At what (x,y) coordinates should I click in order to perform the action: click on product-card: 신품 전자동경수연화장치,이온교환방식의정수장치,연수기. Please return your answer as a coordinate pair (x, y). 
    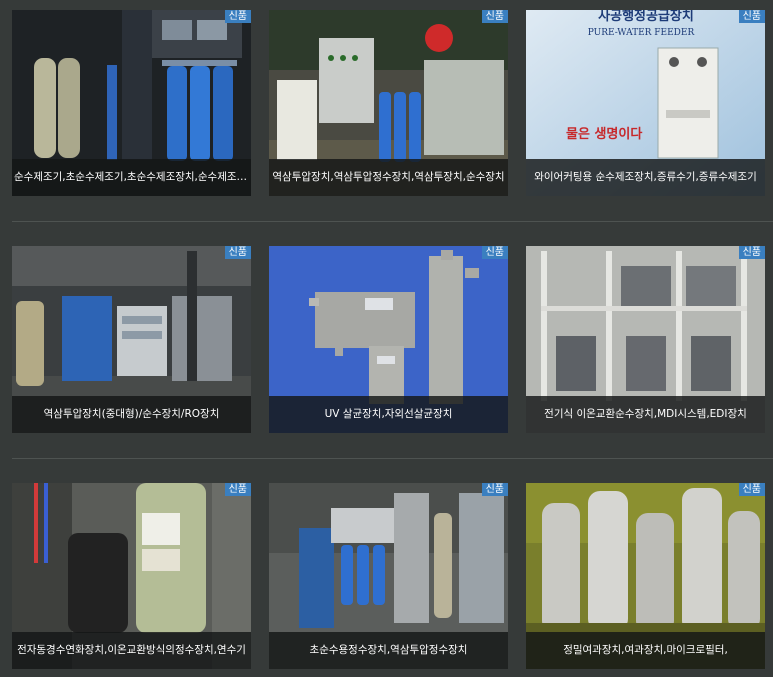
    Looking at the image, I should click on (131, 576).